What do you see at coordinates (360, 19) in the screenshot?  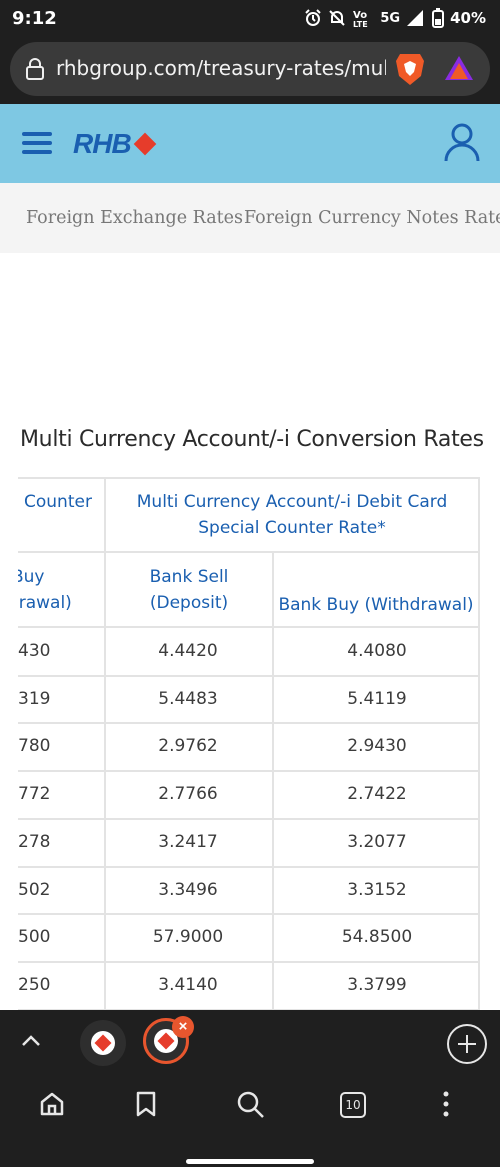 I see `volte-icon: VoLTE` at bounding box center [360, 19].